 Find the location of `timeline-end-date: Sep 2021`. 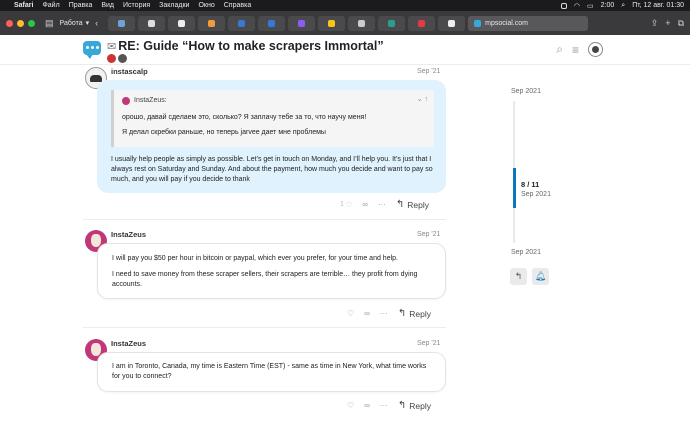

timeline-end-date: Sep 2021 is located at coordinates (526, 252).